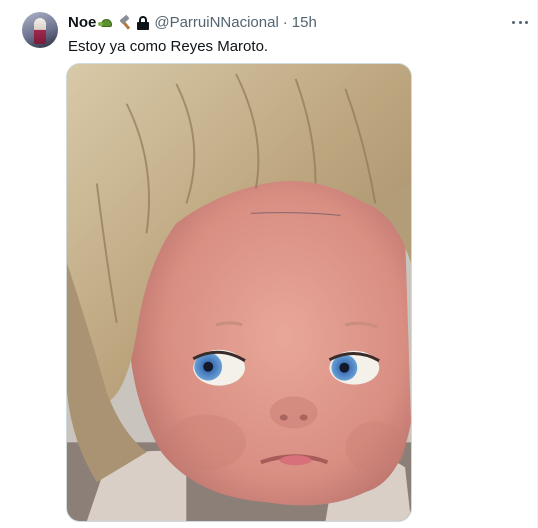 The image size is (538, 528). I want to click on avatar-figure, so click(40, 31).